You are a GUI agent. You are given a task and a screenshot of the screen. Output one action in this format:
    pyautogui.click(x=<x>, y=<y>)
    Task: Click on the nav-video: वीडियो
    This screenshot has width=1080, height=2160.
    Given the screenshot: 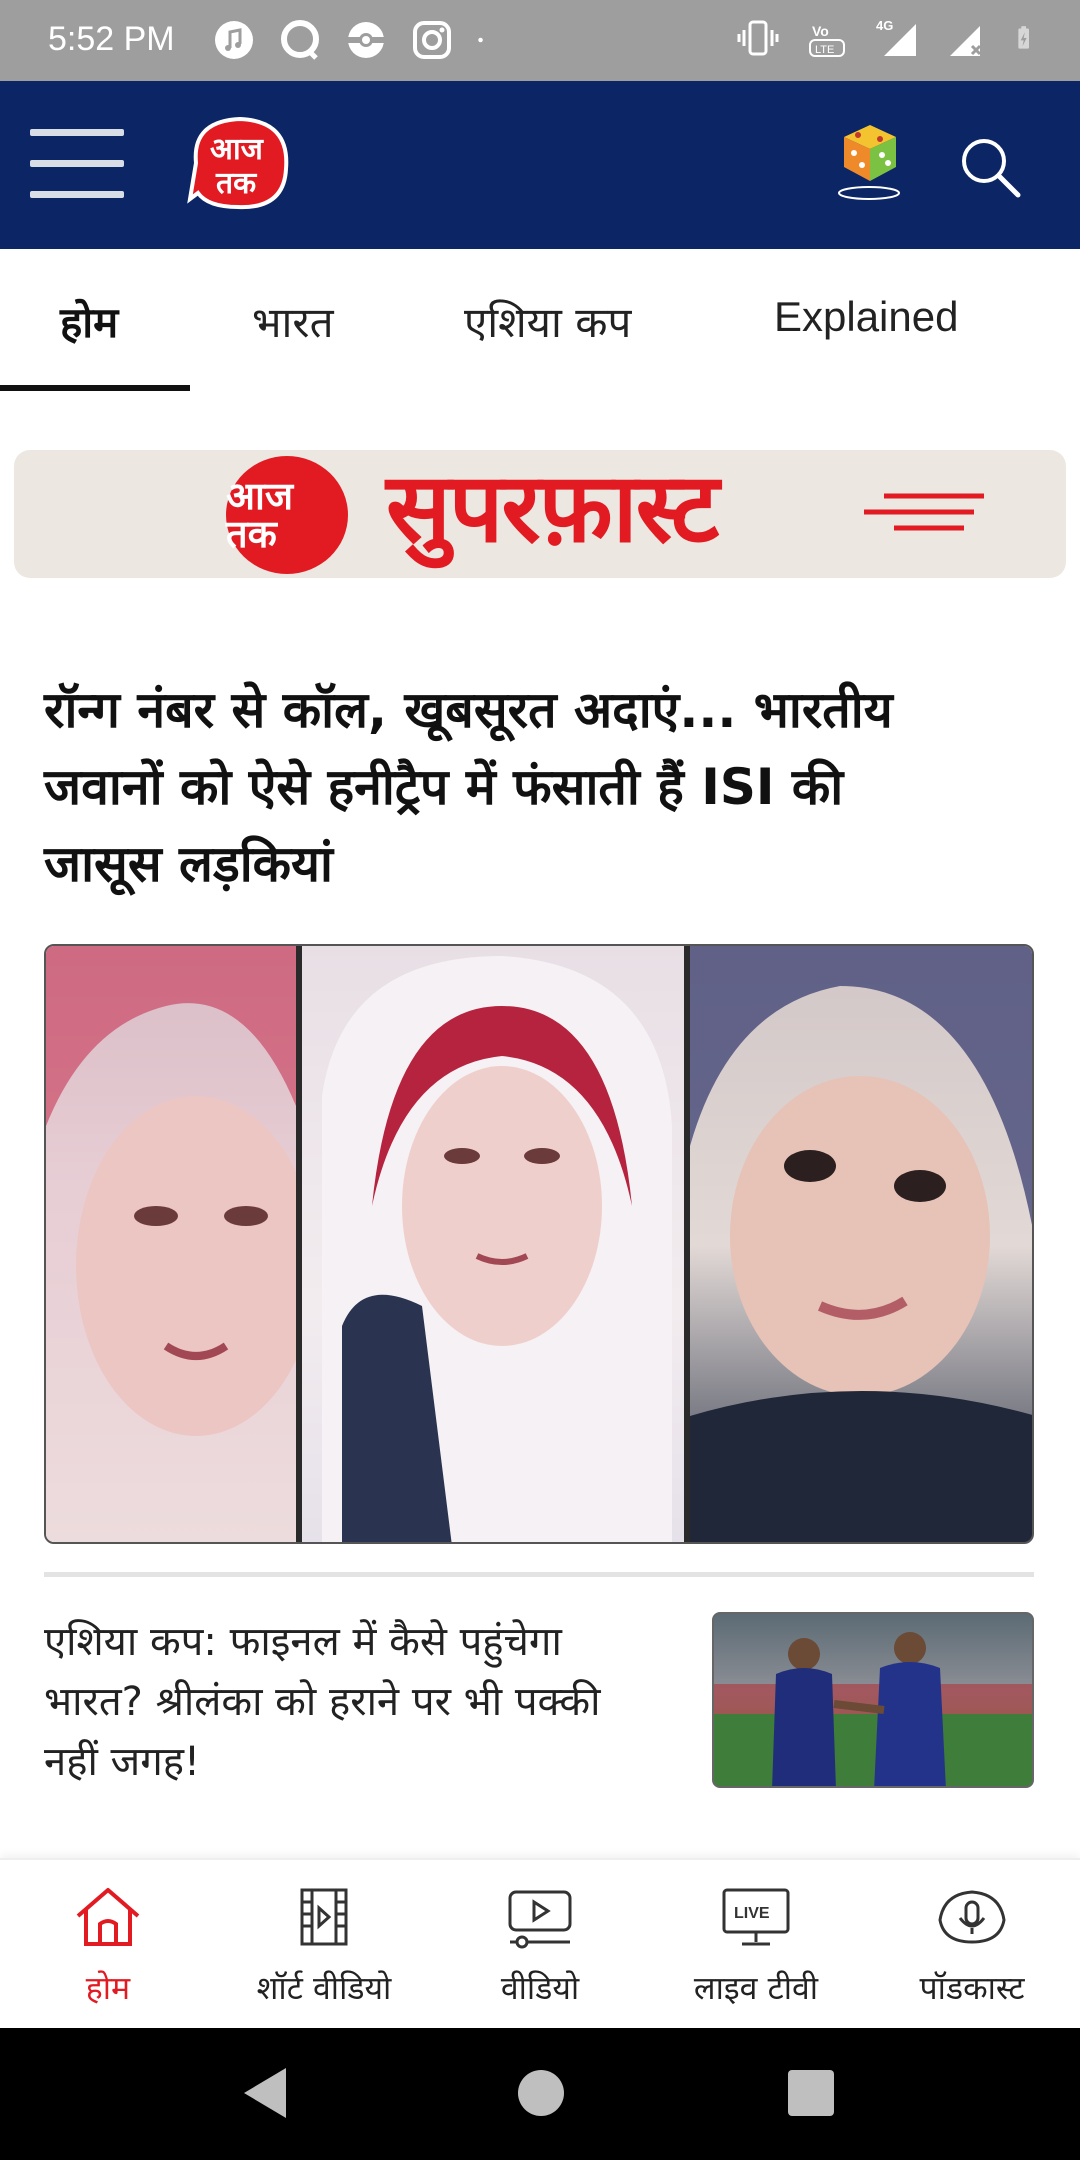 What is the action you would take?
    pyautogui.click(x=540, y=1945)
    